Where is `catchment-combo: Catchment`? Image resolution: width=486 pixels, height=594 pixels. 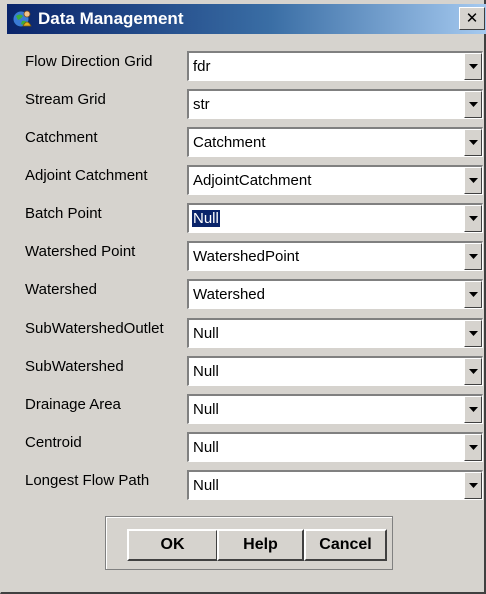
catchment-combo: Catchment is located at coordinates (335, 142).